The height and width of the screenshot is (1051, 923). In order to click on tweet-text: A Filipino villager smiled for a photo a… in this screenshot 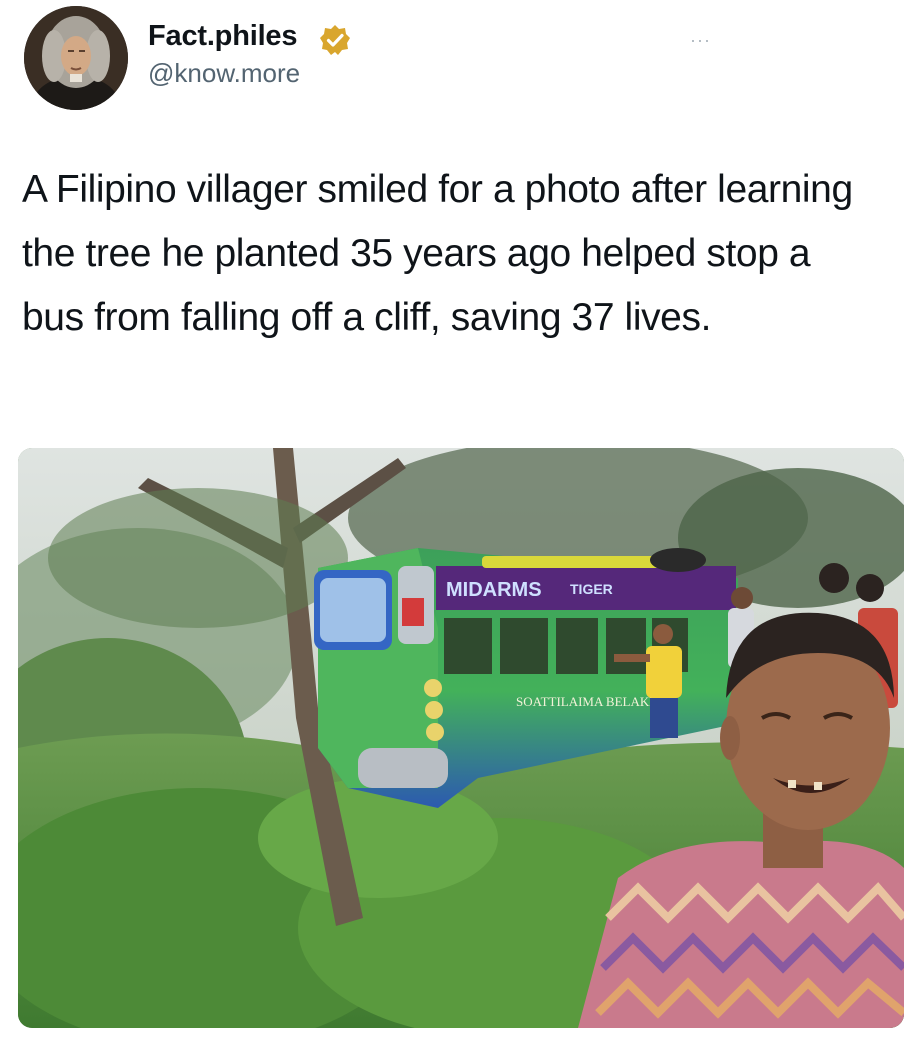, I will do `click(437, 253)`.